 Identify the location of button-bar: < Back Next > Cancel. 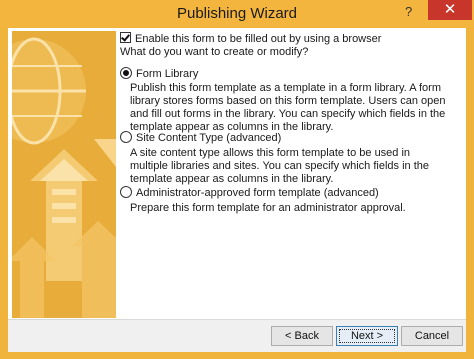
(237, 335).